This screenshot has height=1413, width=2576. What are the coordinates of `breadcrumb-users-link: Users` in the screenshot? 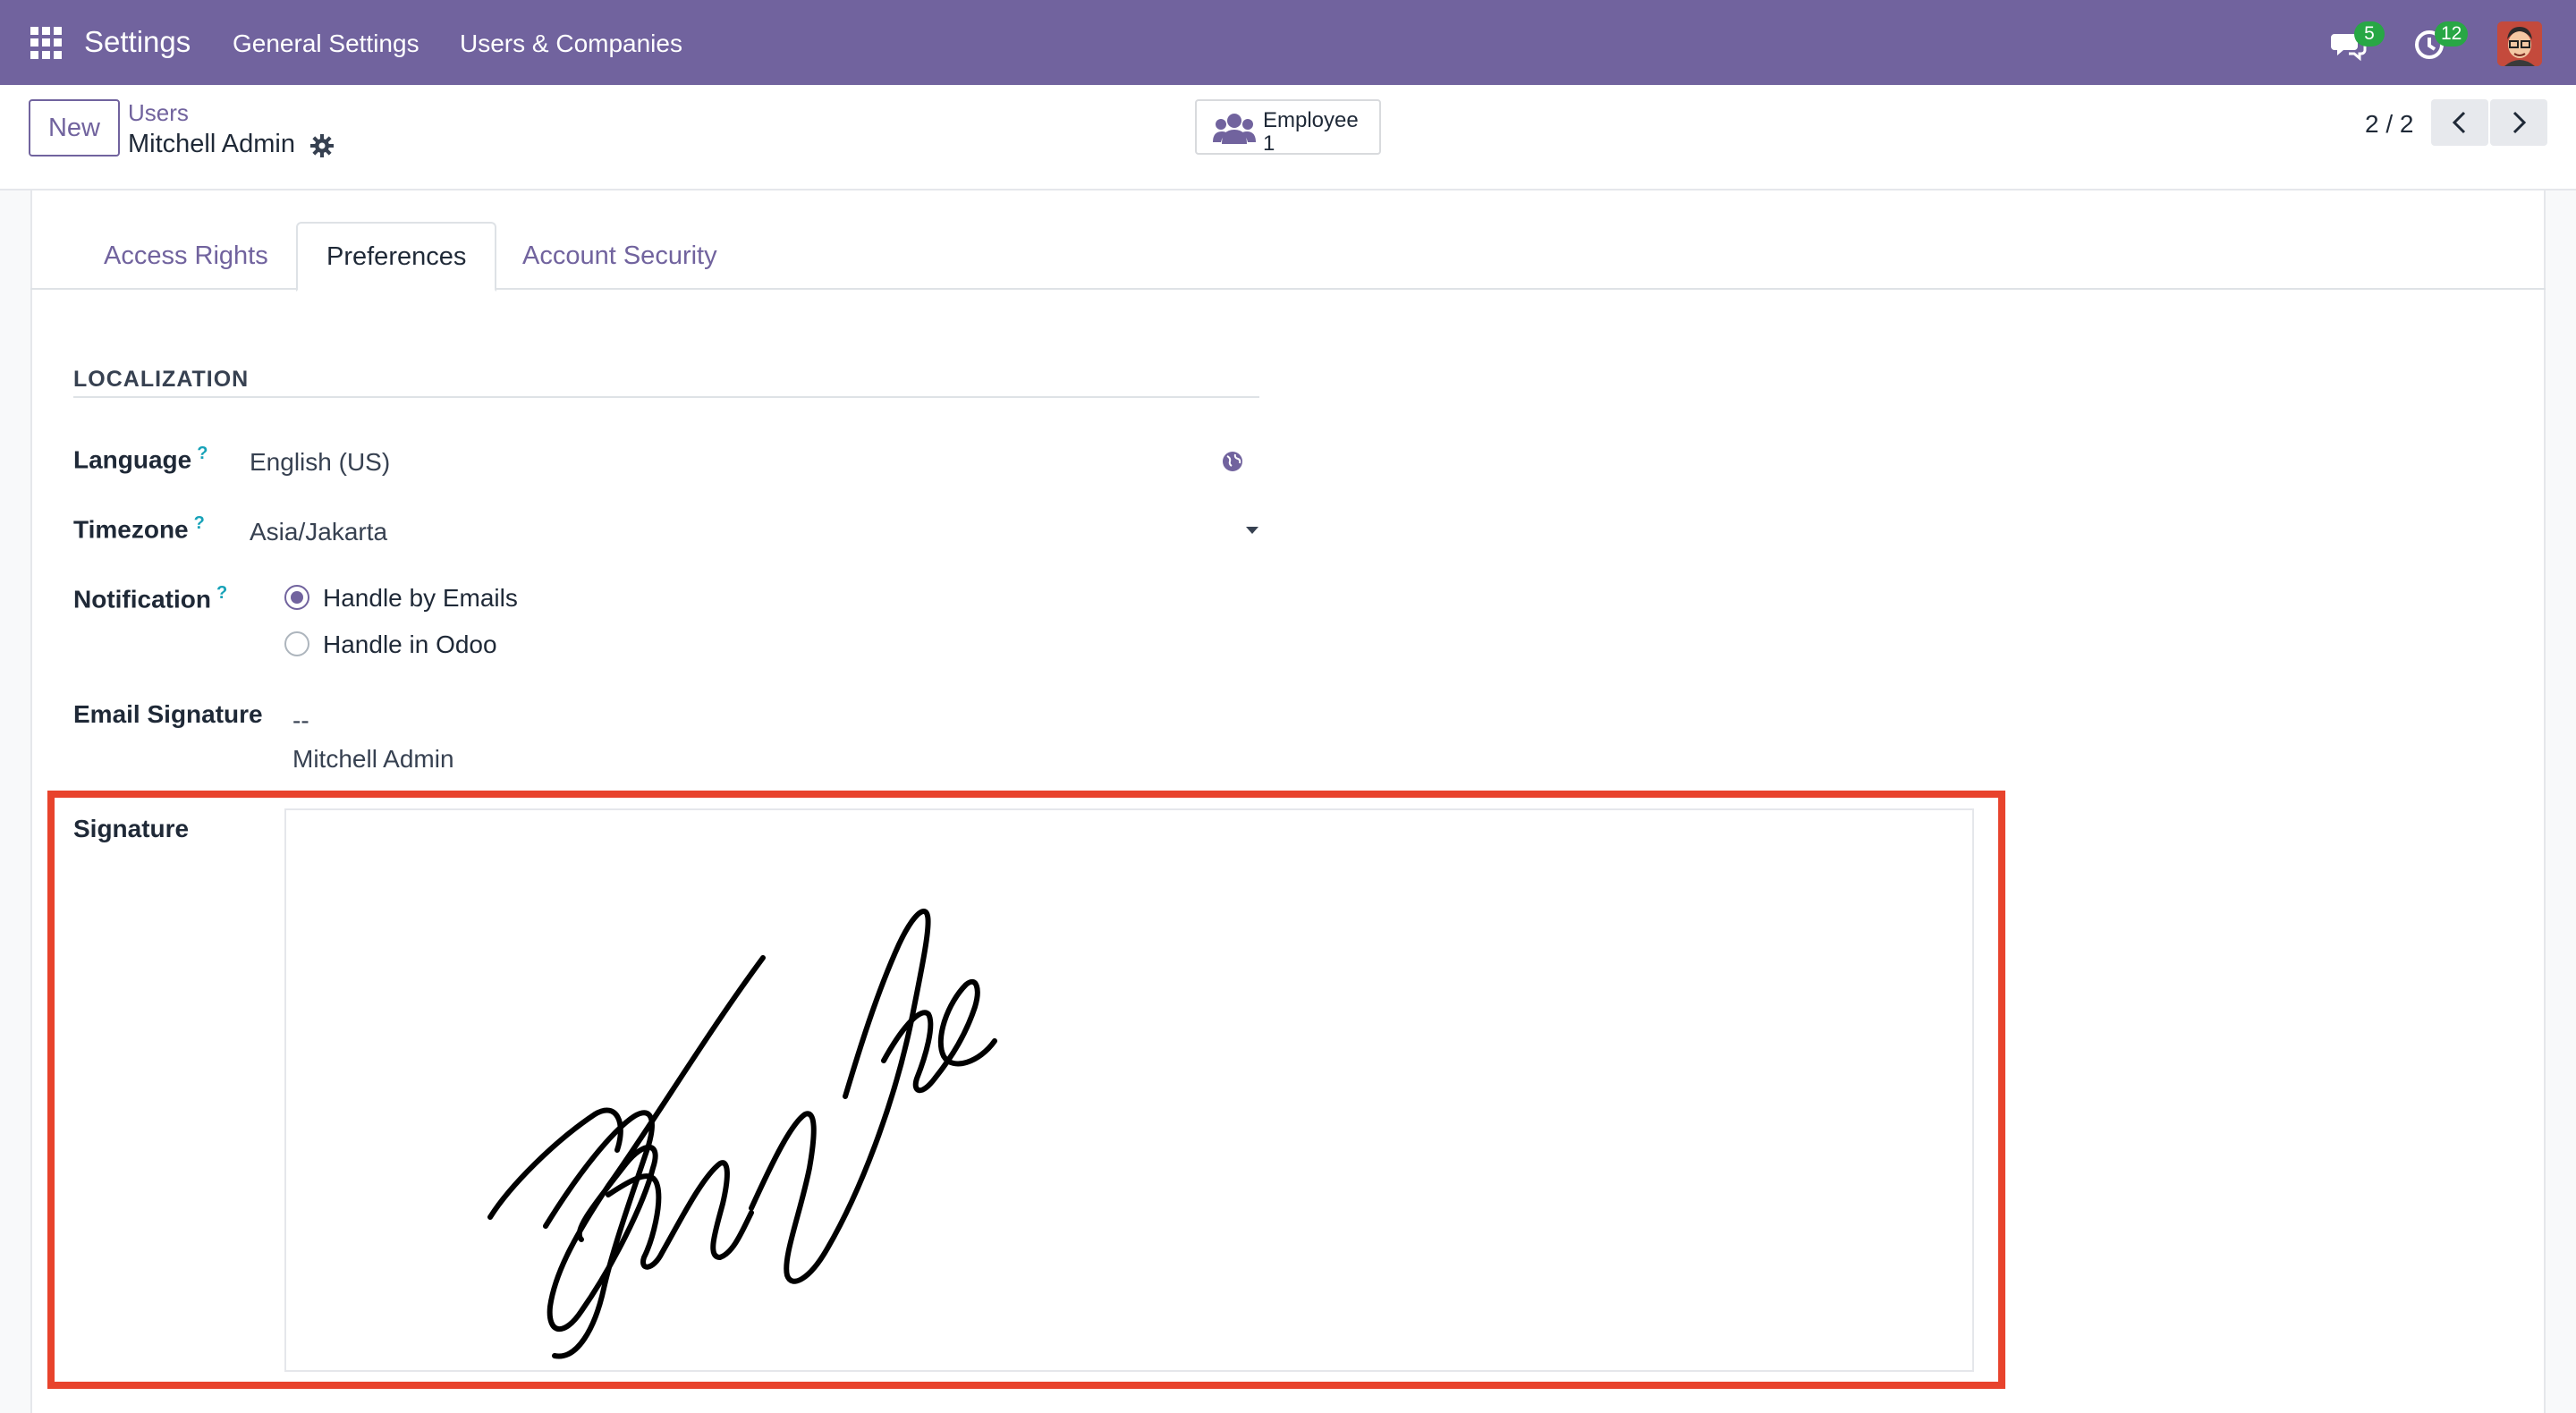 It's located at (158, 113).